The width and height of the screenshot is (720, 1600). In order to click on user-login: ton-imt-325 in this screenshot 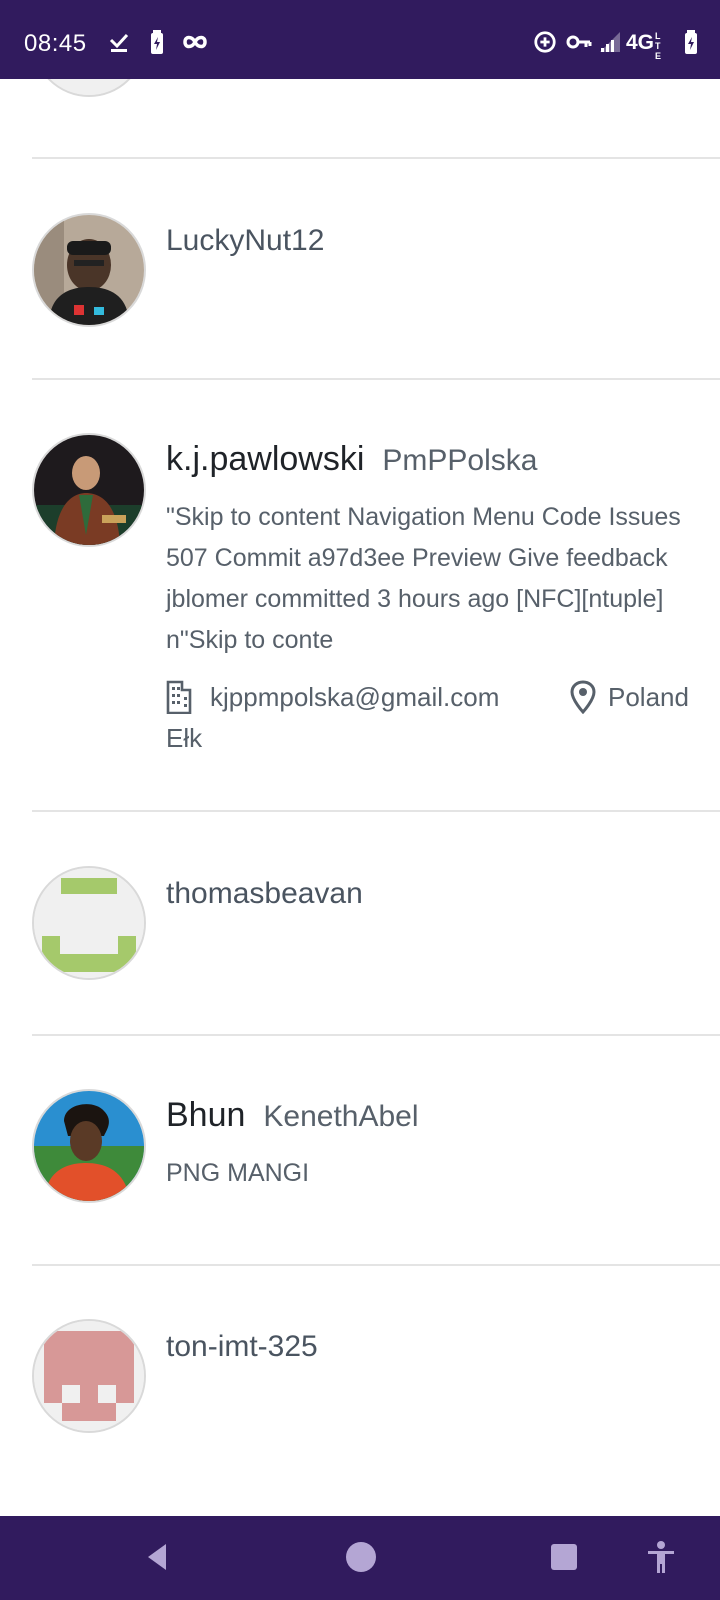, I will do `click(242, 1347)`.